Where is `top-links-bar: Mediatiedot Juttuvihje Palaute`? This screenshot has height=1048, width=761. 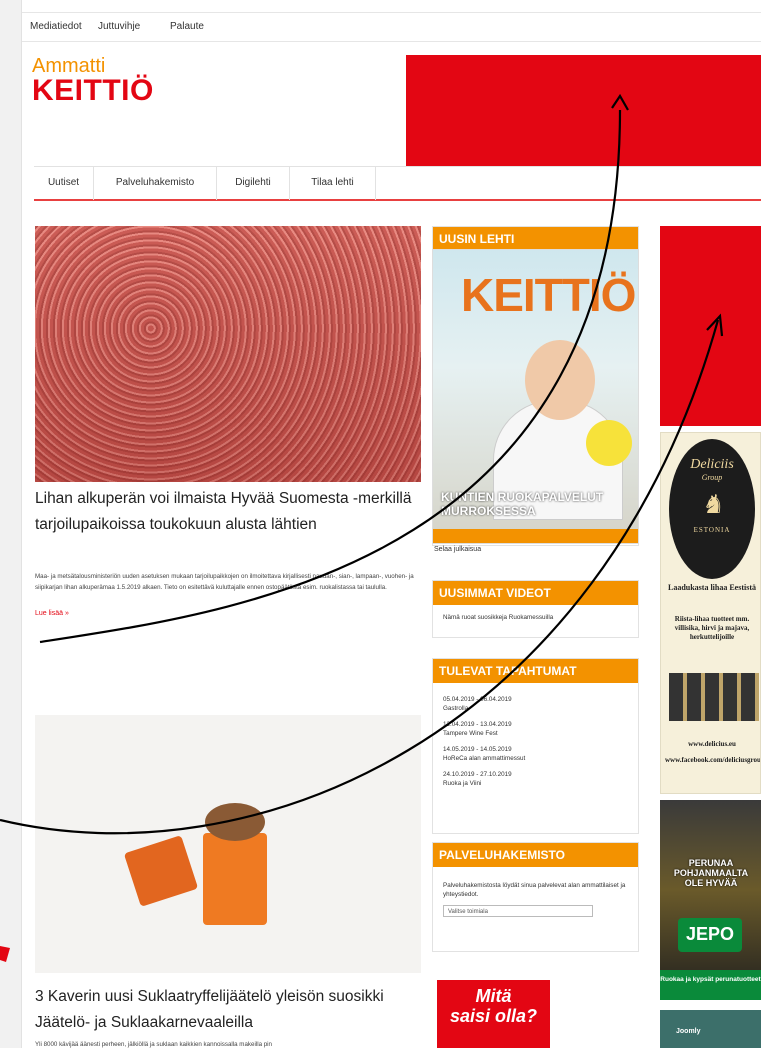
top-links-bar: Mediatiedot Juttuvihje Palaute is located at coordinates (391, 27).